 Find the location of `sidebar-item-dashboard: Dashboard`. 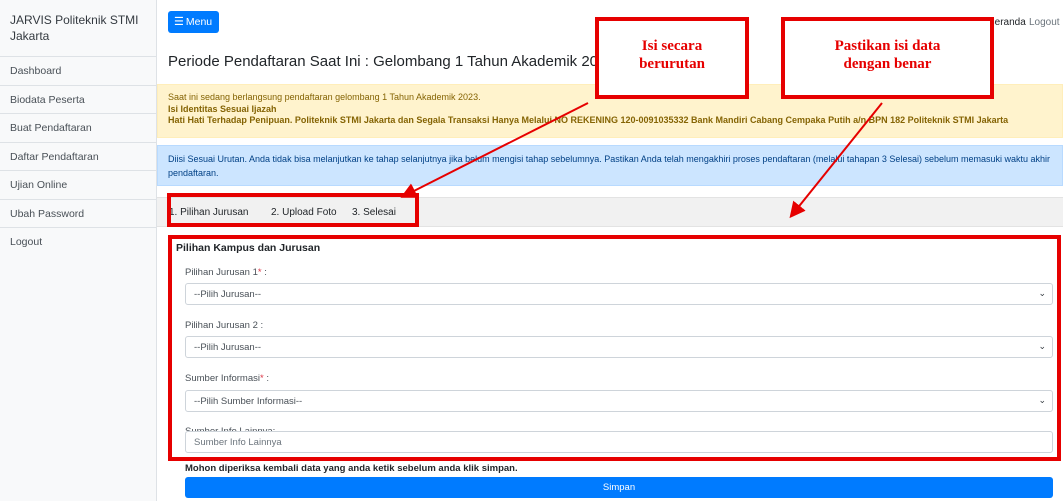

sidebar-item-dashboard: Dashboard is located at coordinates (78, 71).